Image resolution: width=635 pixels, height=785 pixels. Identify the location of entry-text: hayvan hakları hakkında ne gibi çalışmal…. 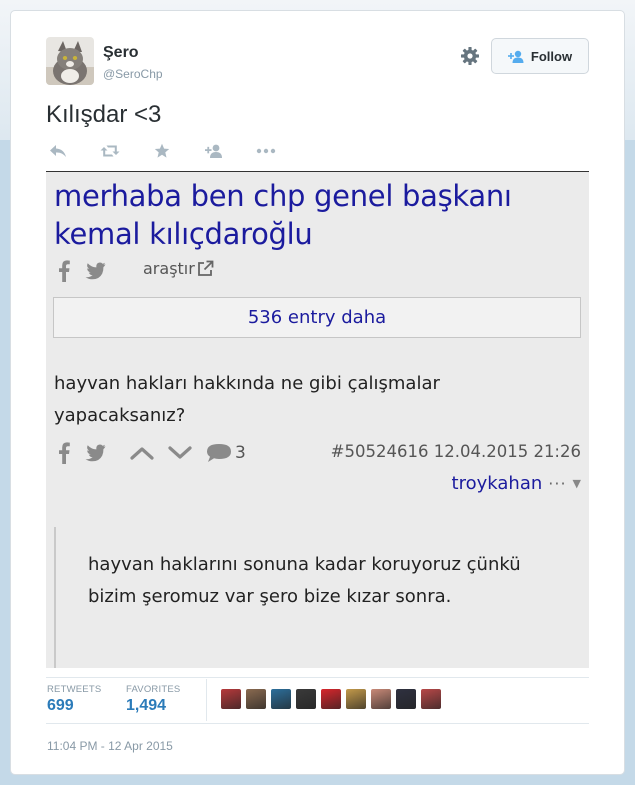
(247, 399).